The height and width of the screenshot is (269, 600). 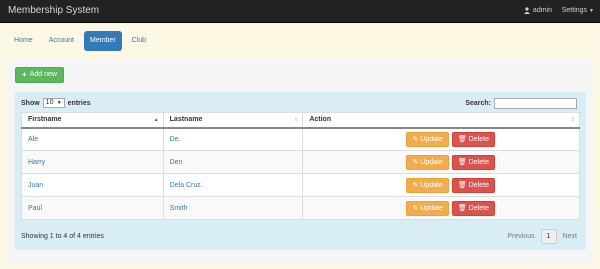 I want to click on settings-menu: Settings ▼, so click(x=578, y=10).